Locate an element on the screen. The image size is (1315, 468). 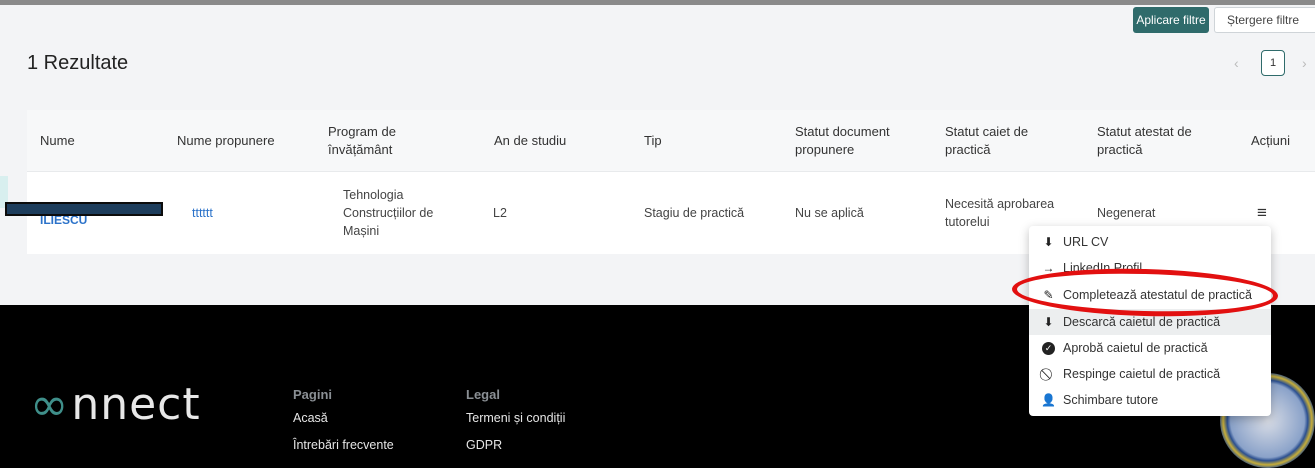
clear-filters-button: Ștergere filtre is located at coordinates (1264, 20).